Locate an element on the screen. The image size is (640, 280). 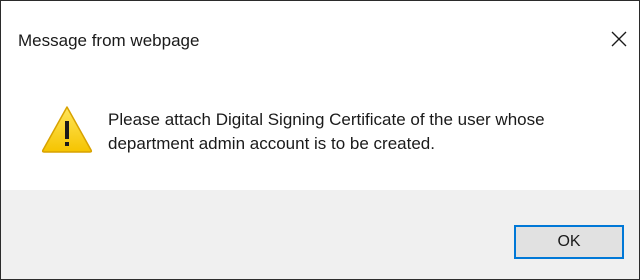
close-icon is located at coordinates (619, 39).